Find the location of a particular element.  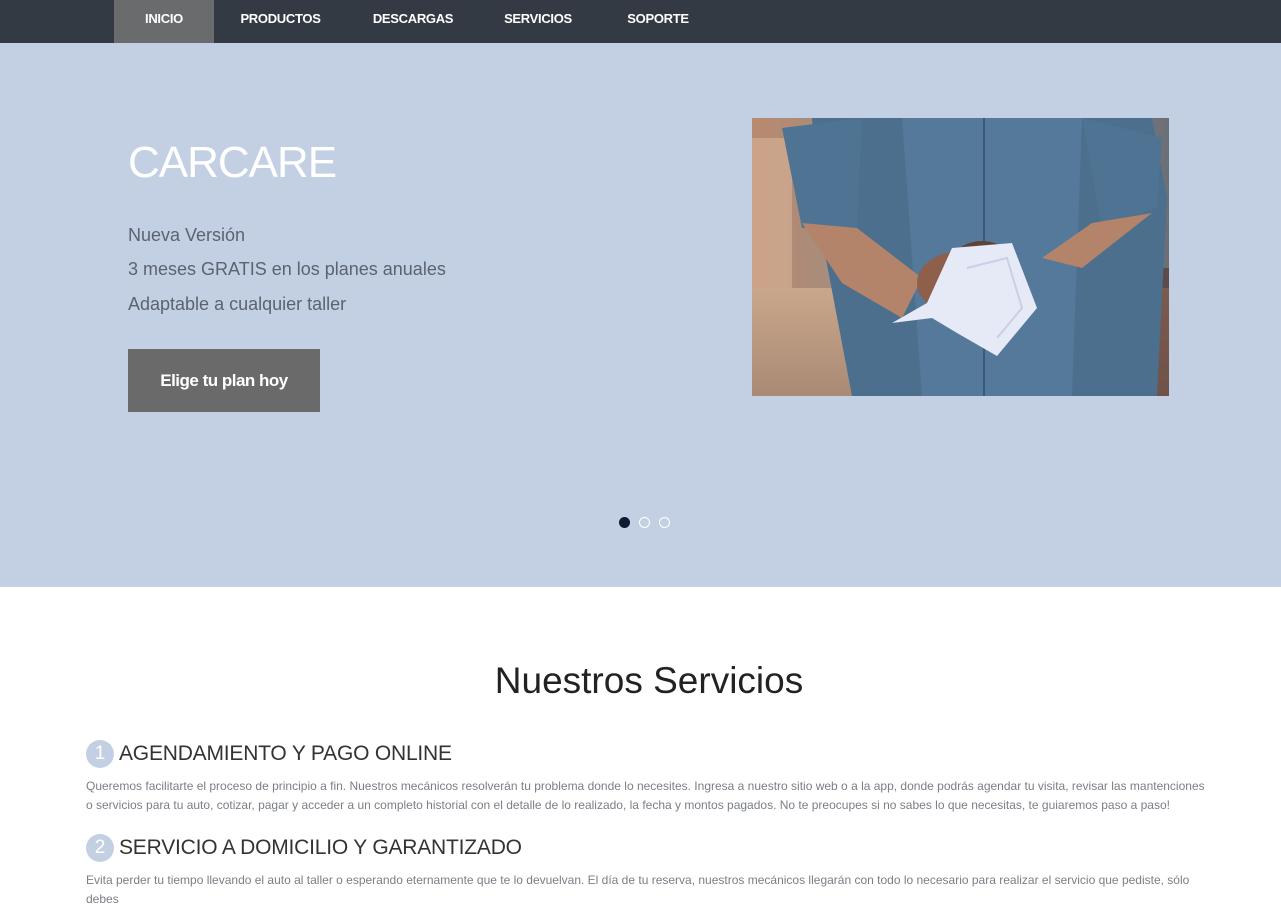

carousel-indicators is located at coordinates (644, 522).